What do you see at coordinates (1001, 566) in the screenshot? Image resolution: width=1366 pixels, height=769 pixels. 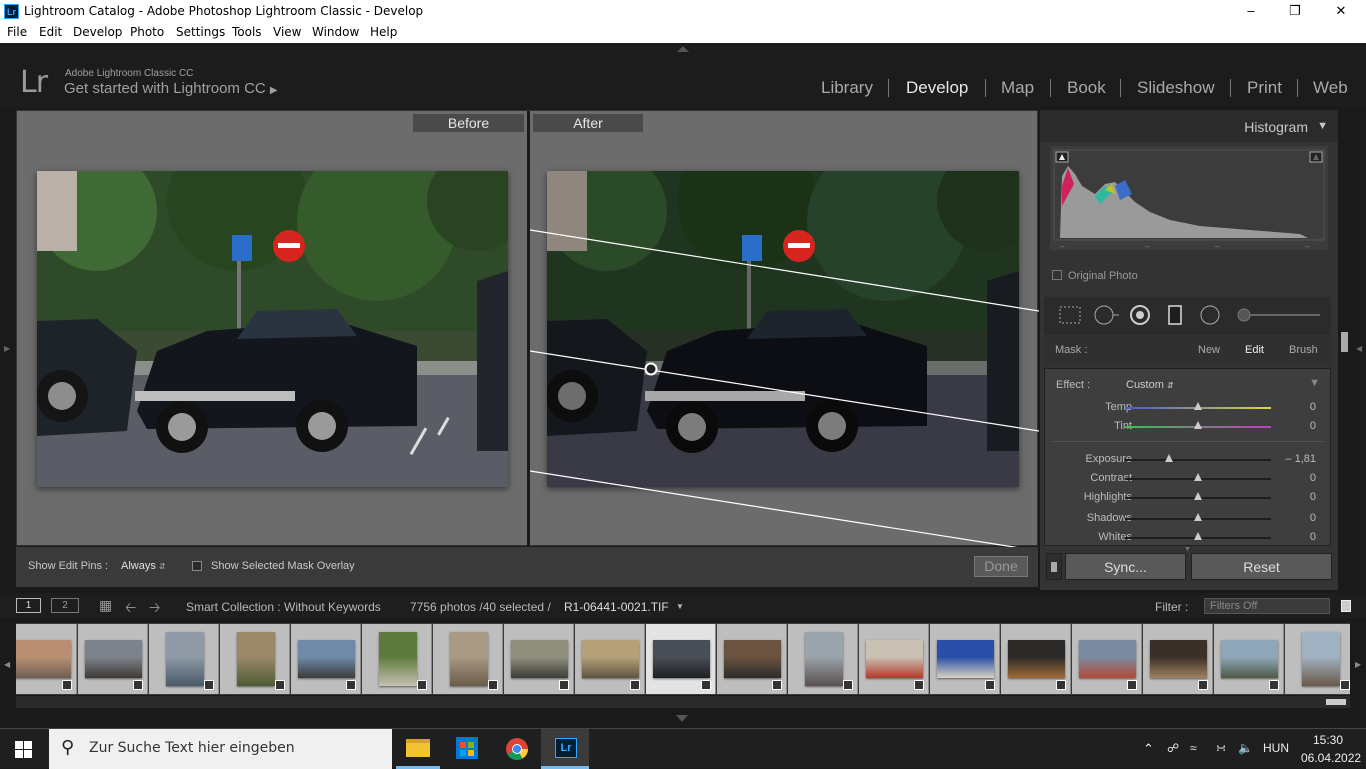 I see `done-button: Done` at bounding box center [1001, 566].